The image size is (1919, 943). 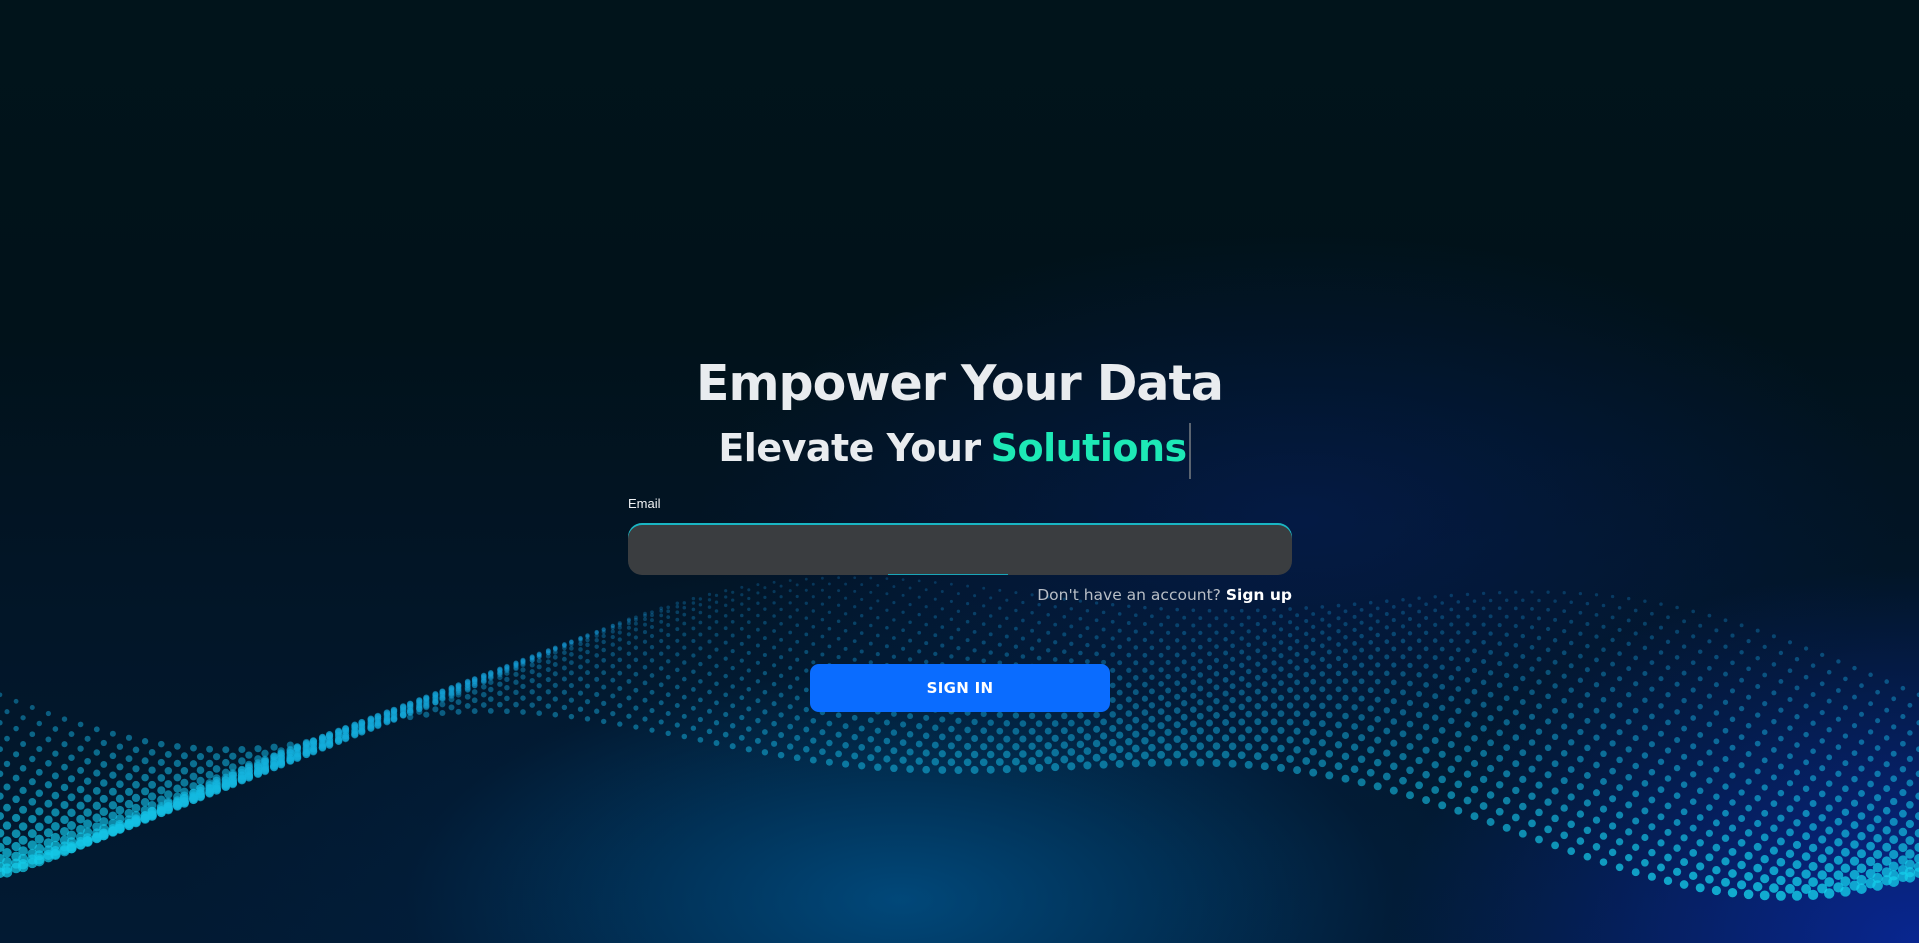 I want to click on headline-accent-word: Solutions, so click(x=1089, y=448).